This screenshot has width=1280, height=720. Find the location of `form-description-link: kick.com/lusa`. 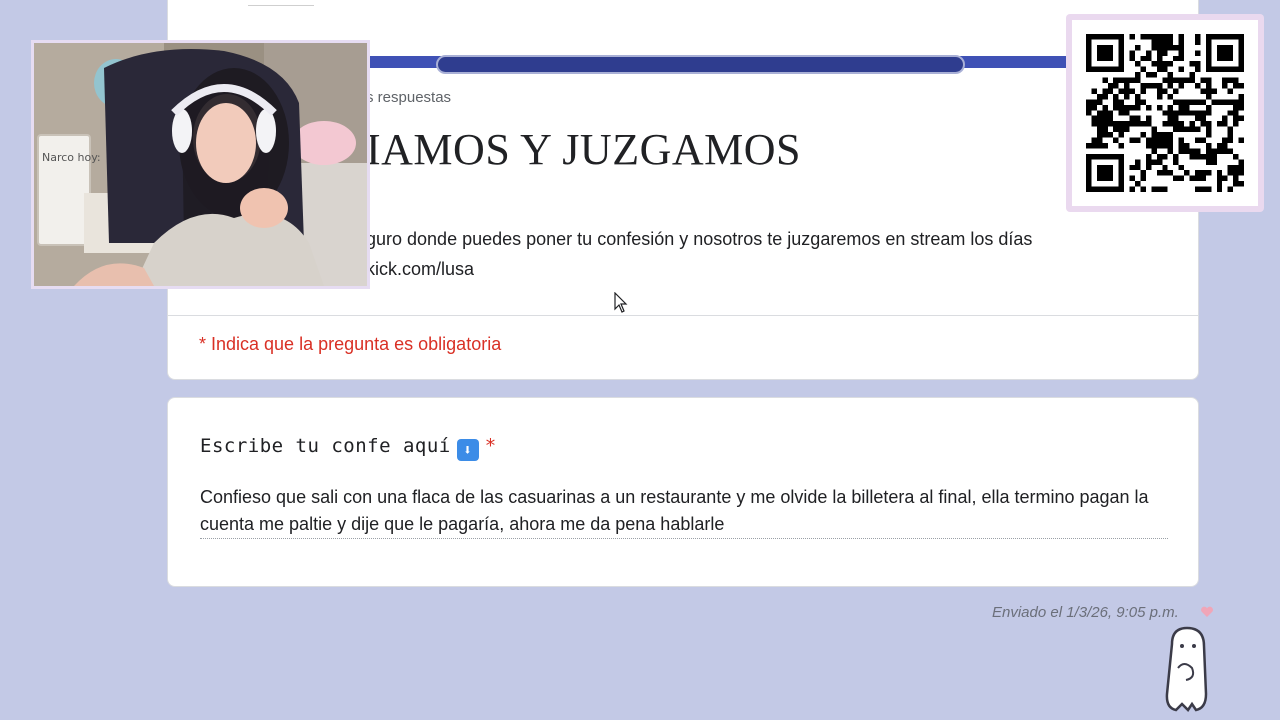

form-description-link: kick.com/lusa is located at coordinates (766, 269).